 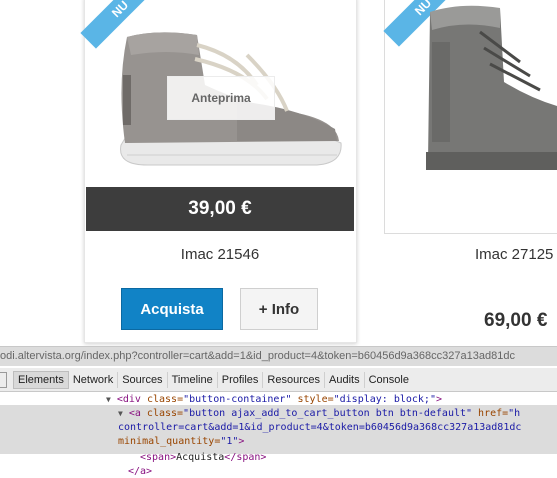 I want to click on tab-sources: Sources, so click(x=143, y=379).